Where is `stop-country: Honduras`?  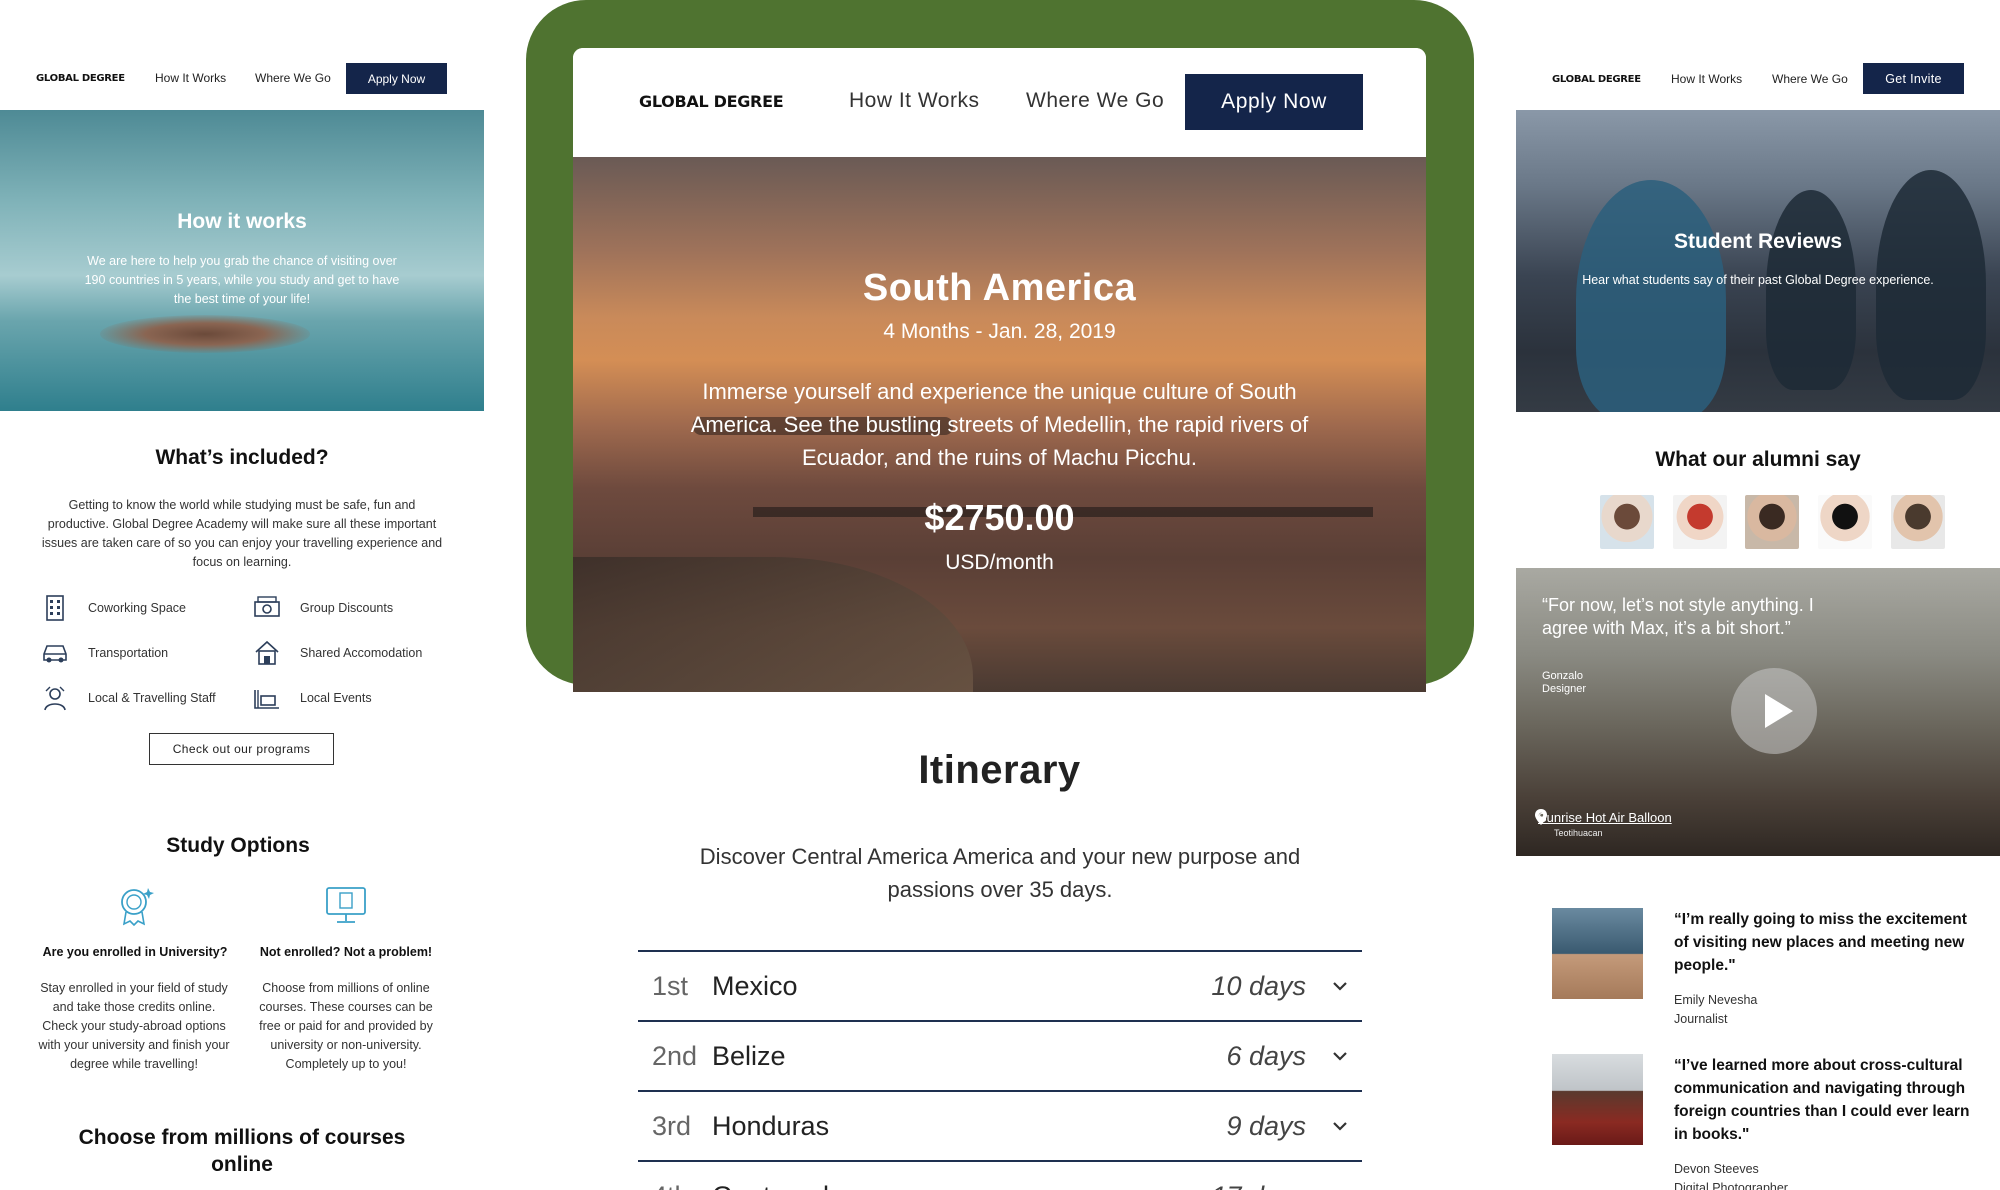
stop-country: Honduras is located at coordinates (771, 1125).